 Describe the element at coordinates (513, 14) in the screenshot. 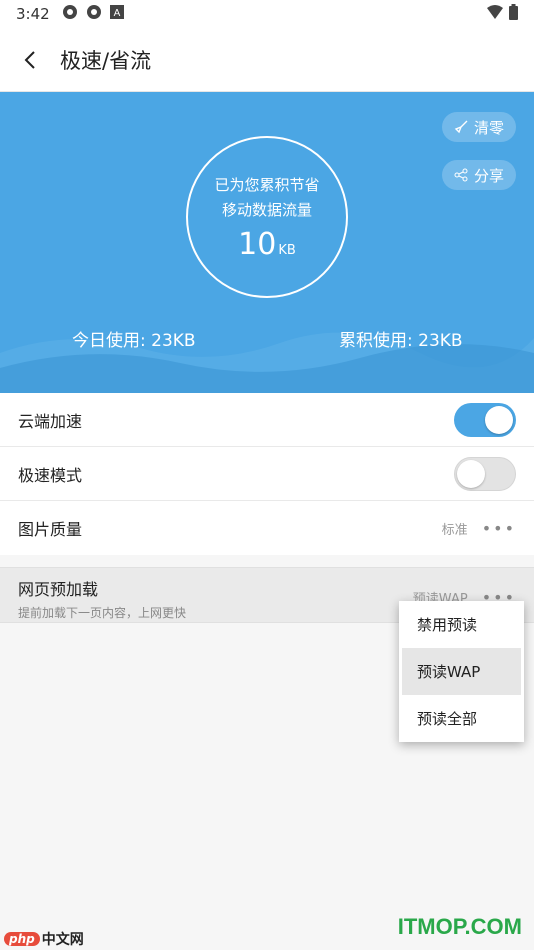

I see `battery-icon` at that location.